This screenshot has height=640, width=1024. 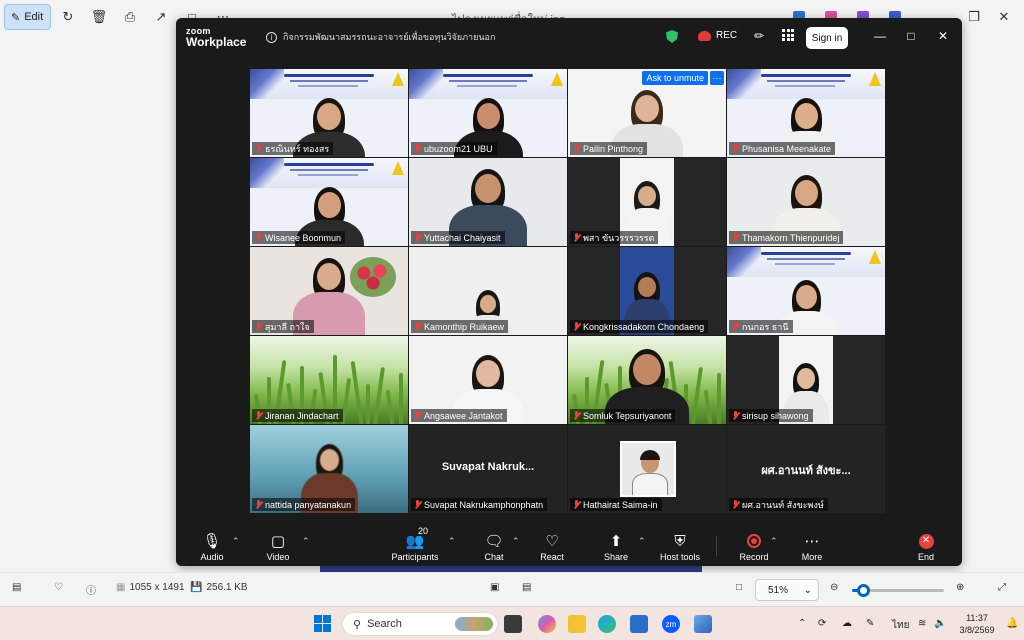 What do you see at coordinates (488, 291) in the screenshot?
I see `participant-tile: Kamonthip Ruikaew` at bounding box center [488, 291].